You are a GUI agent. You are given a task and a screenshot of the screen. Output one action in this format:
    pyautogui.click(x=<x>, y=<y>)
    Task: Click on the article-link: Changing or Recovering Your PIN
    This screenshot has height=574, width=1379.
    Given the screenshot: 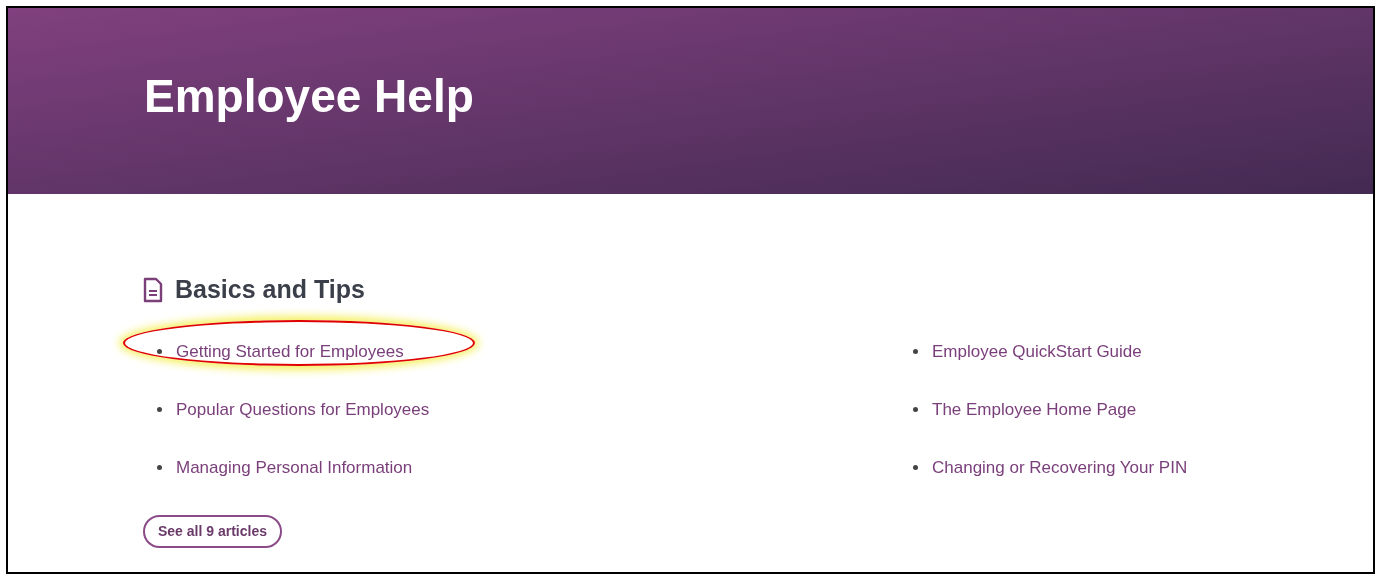 What is the action you would take?
    pyautogui.click(x=1060, y=467)
    